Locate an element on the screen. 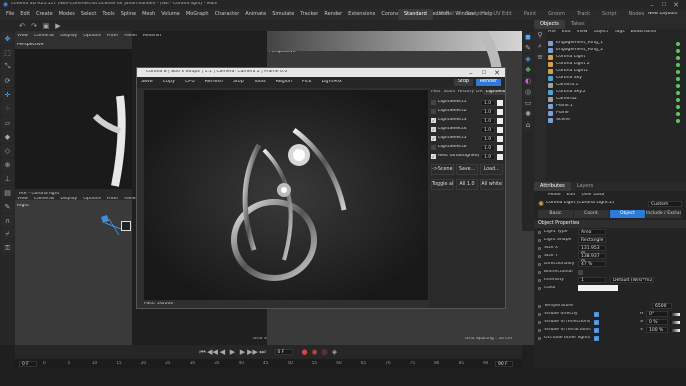 This screenshot has width=686, height=386. render-toolbar-stop: Stop is located at coordinates (238, 82).